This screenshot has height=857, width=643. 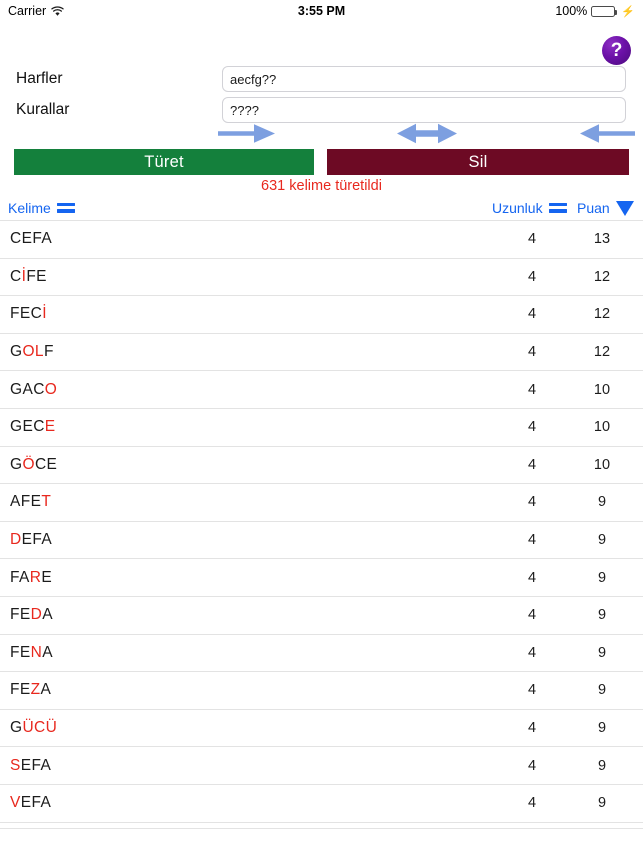 What do you see at coordinates (321, 390) in the screenshot?
I see `table-row: GACO 4 10` at bounding box center [321, 390].